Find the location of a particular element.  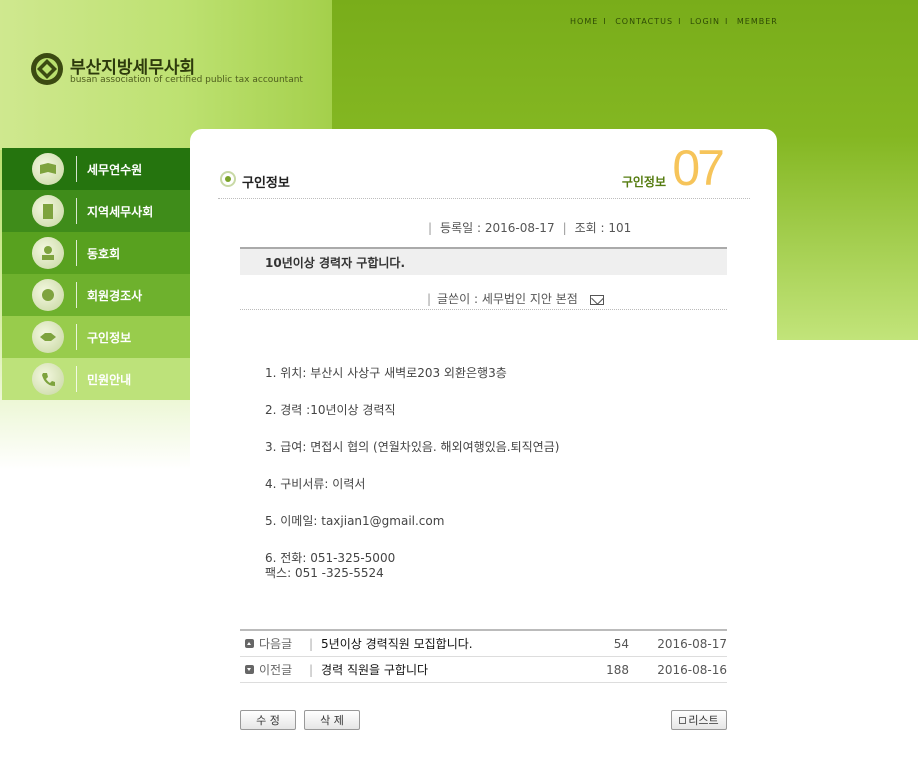

section-number: 07 is located at coordinates (698, 168).